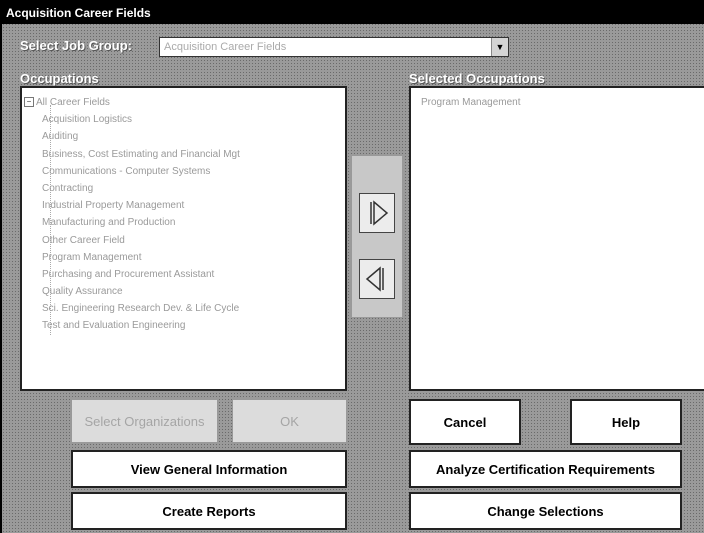 The image size is (704, 533). Describe the element at coordinates (131, 188) in the screenshot. I see `list-item: Contracting` at that location.